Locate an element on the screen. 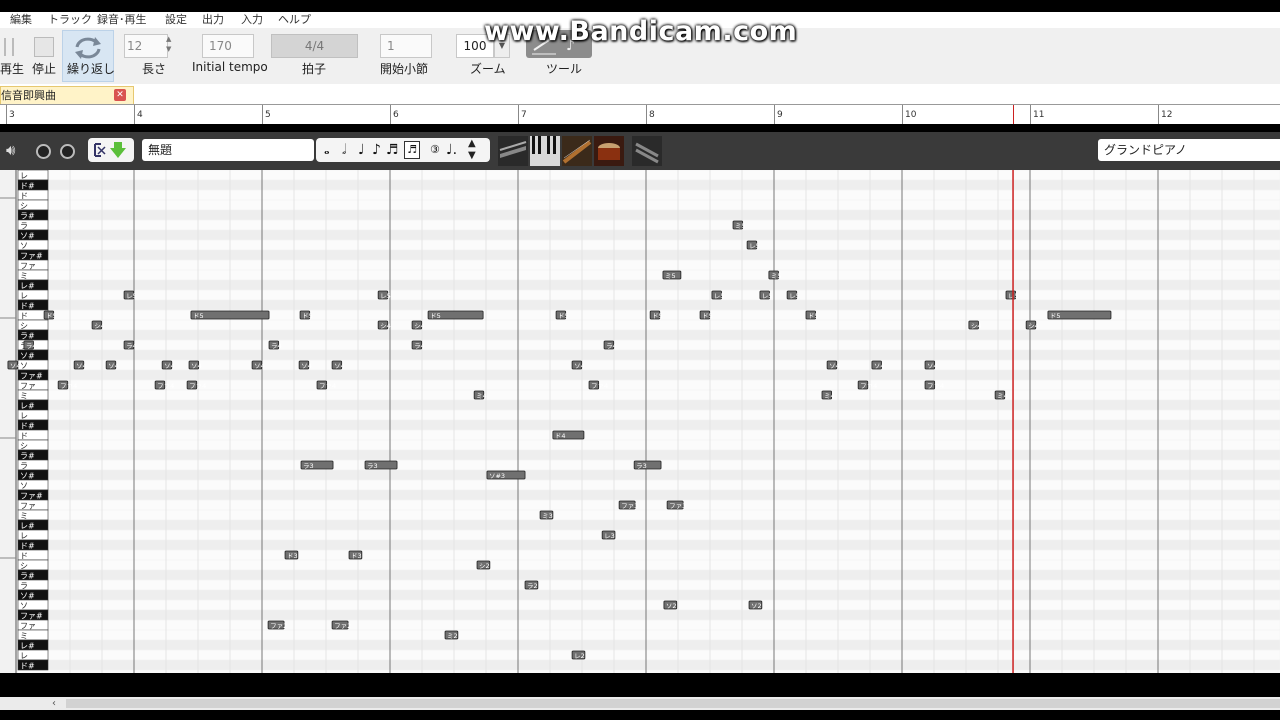  menu-settings: 設定 is located at coordinates (176, 19).